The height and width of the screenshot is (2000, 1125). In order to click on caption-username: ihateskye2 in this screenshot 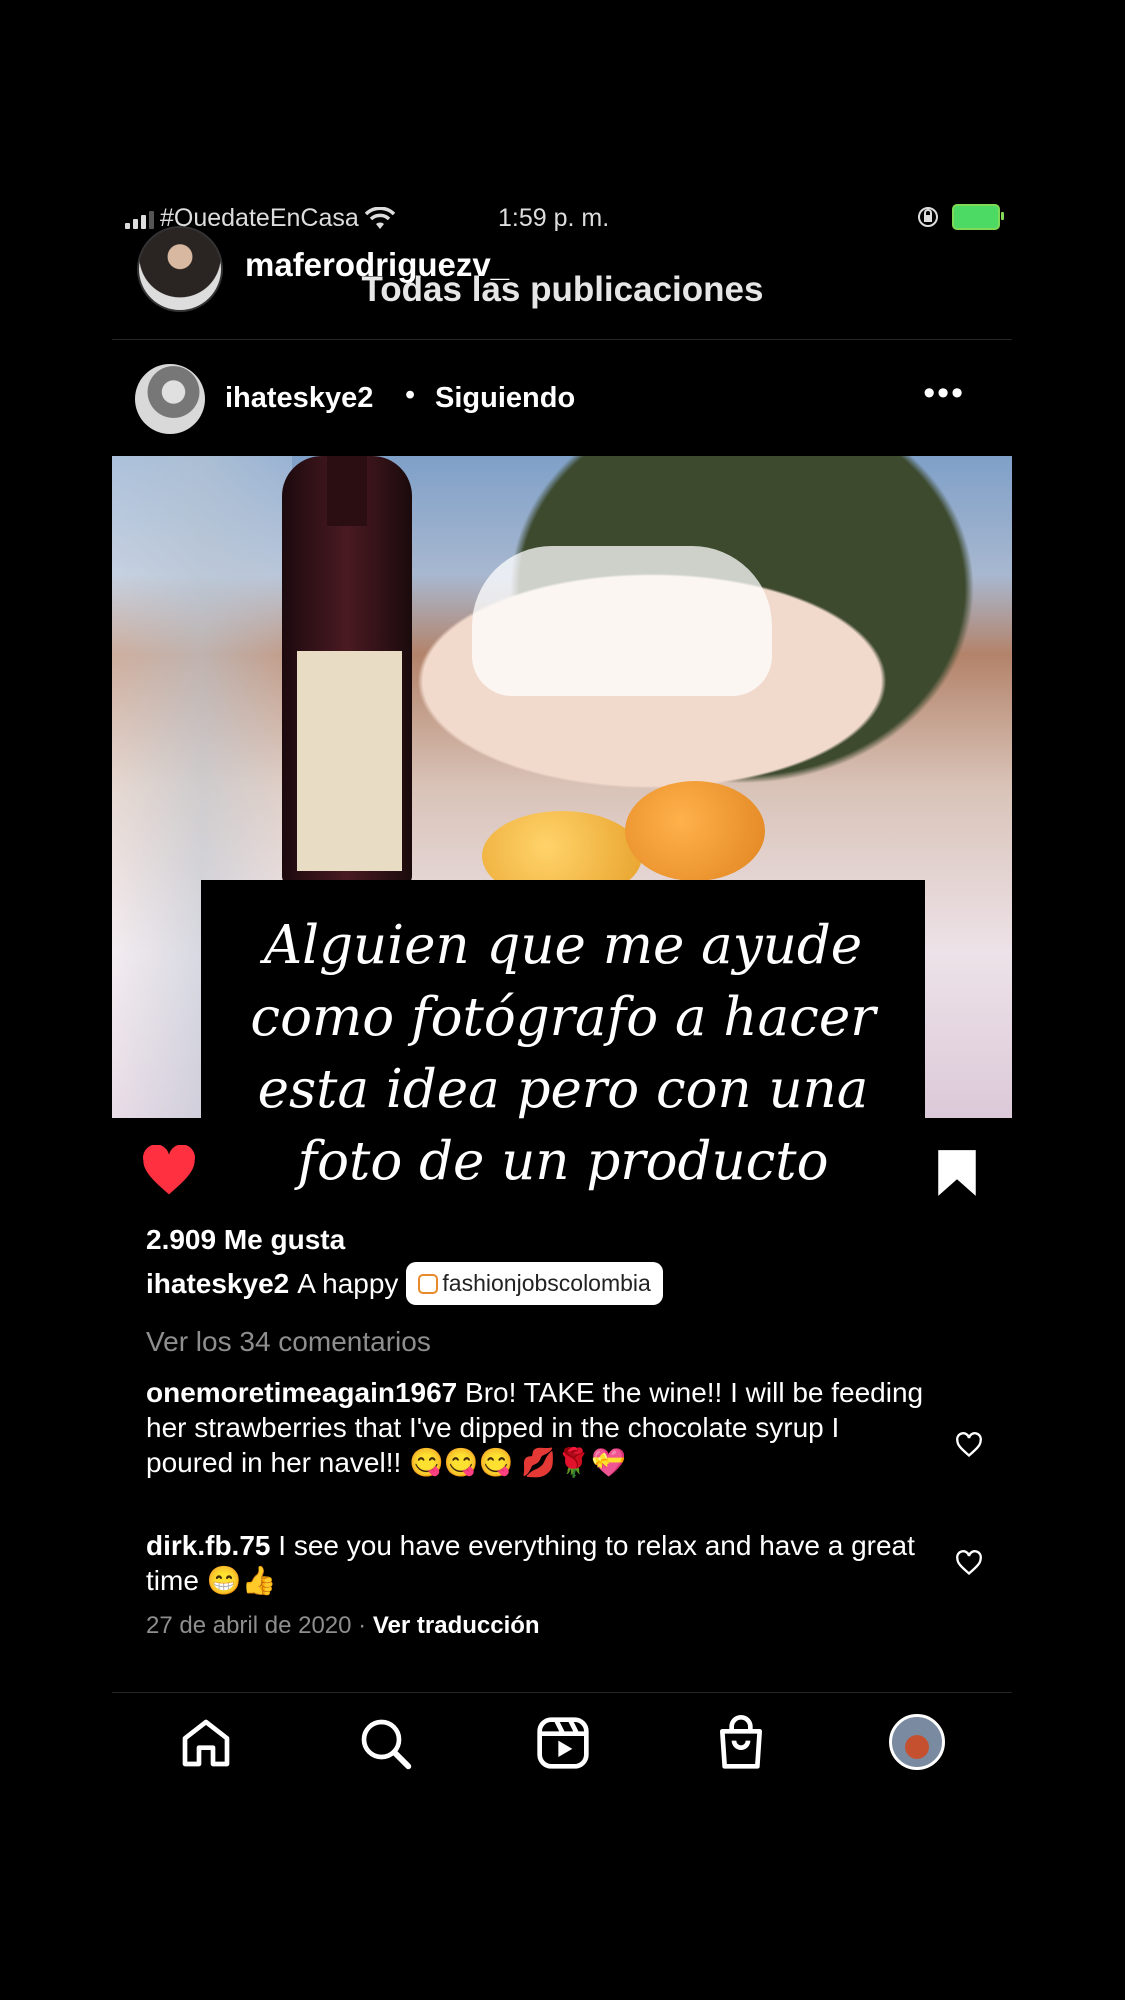, I will do `click(217, 1284)`.